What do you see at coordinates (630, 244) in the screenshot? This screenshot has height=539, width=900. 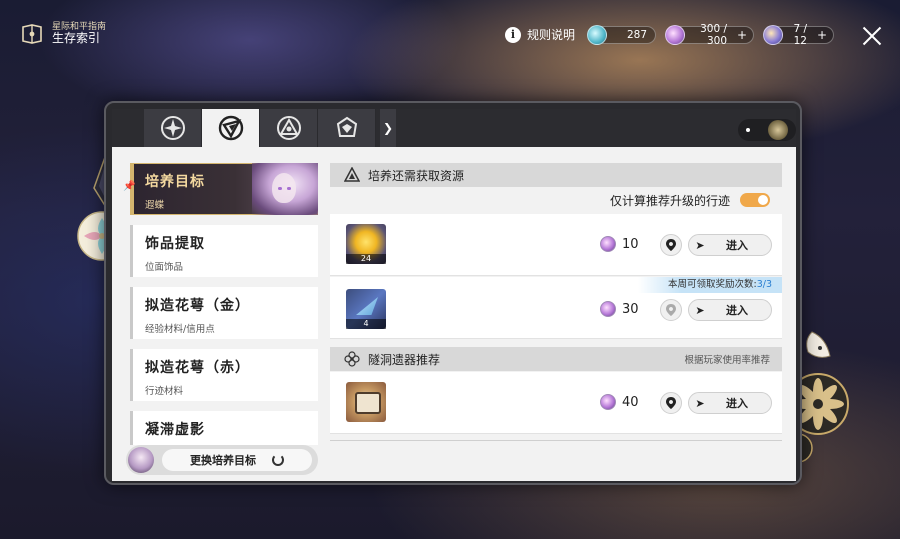 I see `cost-value: 10` at bounding box center [630, 244].